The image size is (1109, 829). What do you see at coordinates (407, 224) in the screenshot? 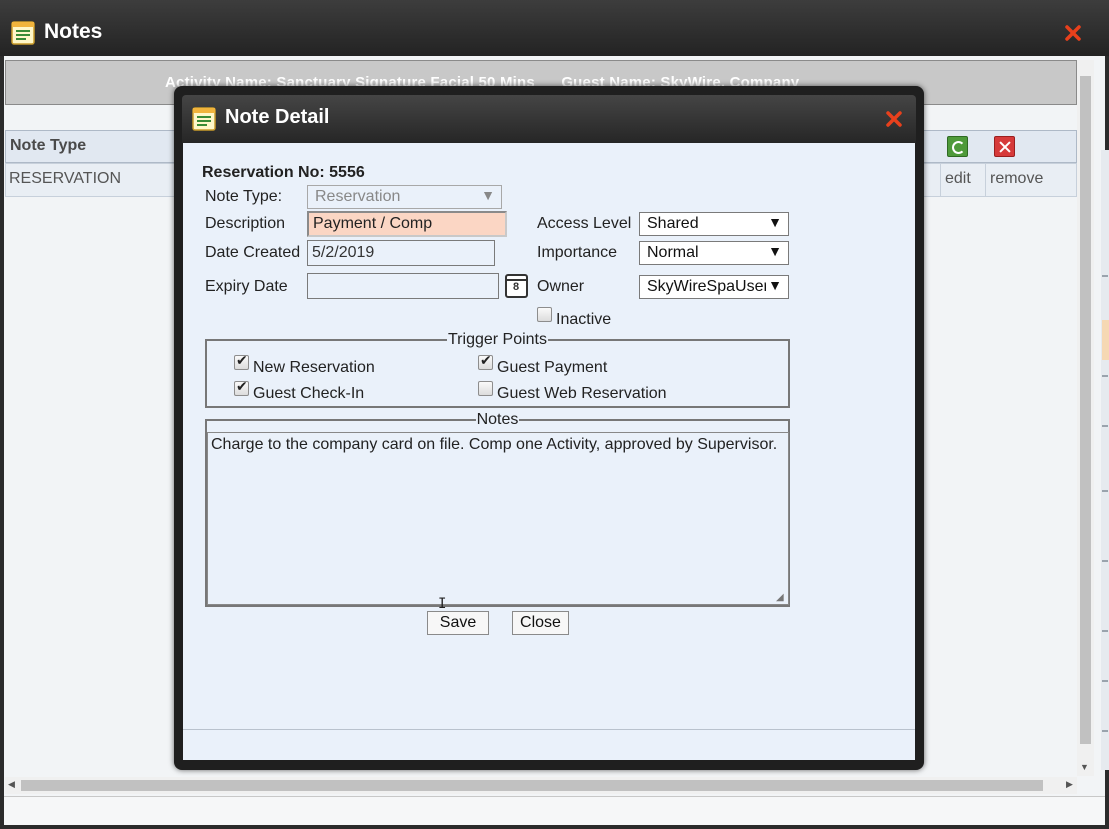
I see `description-field` at bounding box center [407, 224].